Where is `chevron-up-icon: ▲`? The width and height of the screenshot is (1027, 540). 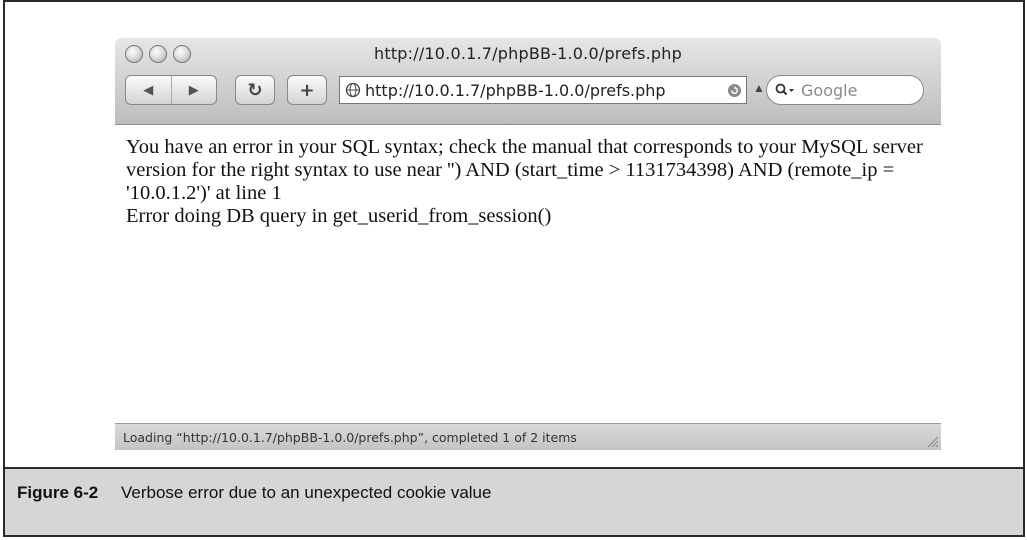
chevron-up-icon: ▲ is located at coordinates (759, 88).